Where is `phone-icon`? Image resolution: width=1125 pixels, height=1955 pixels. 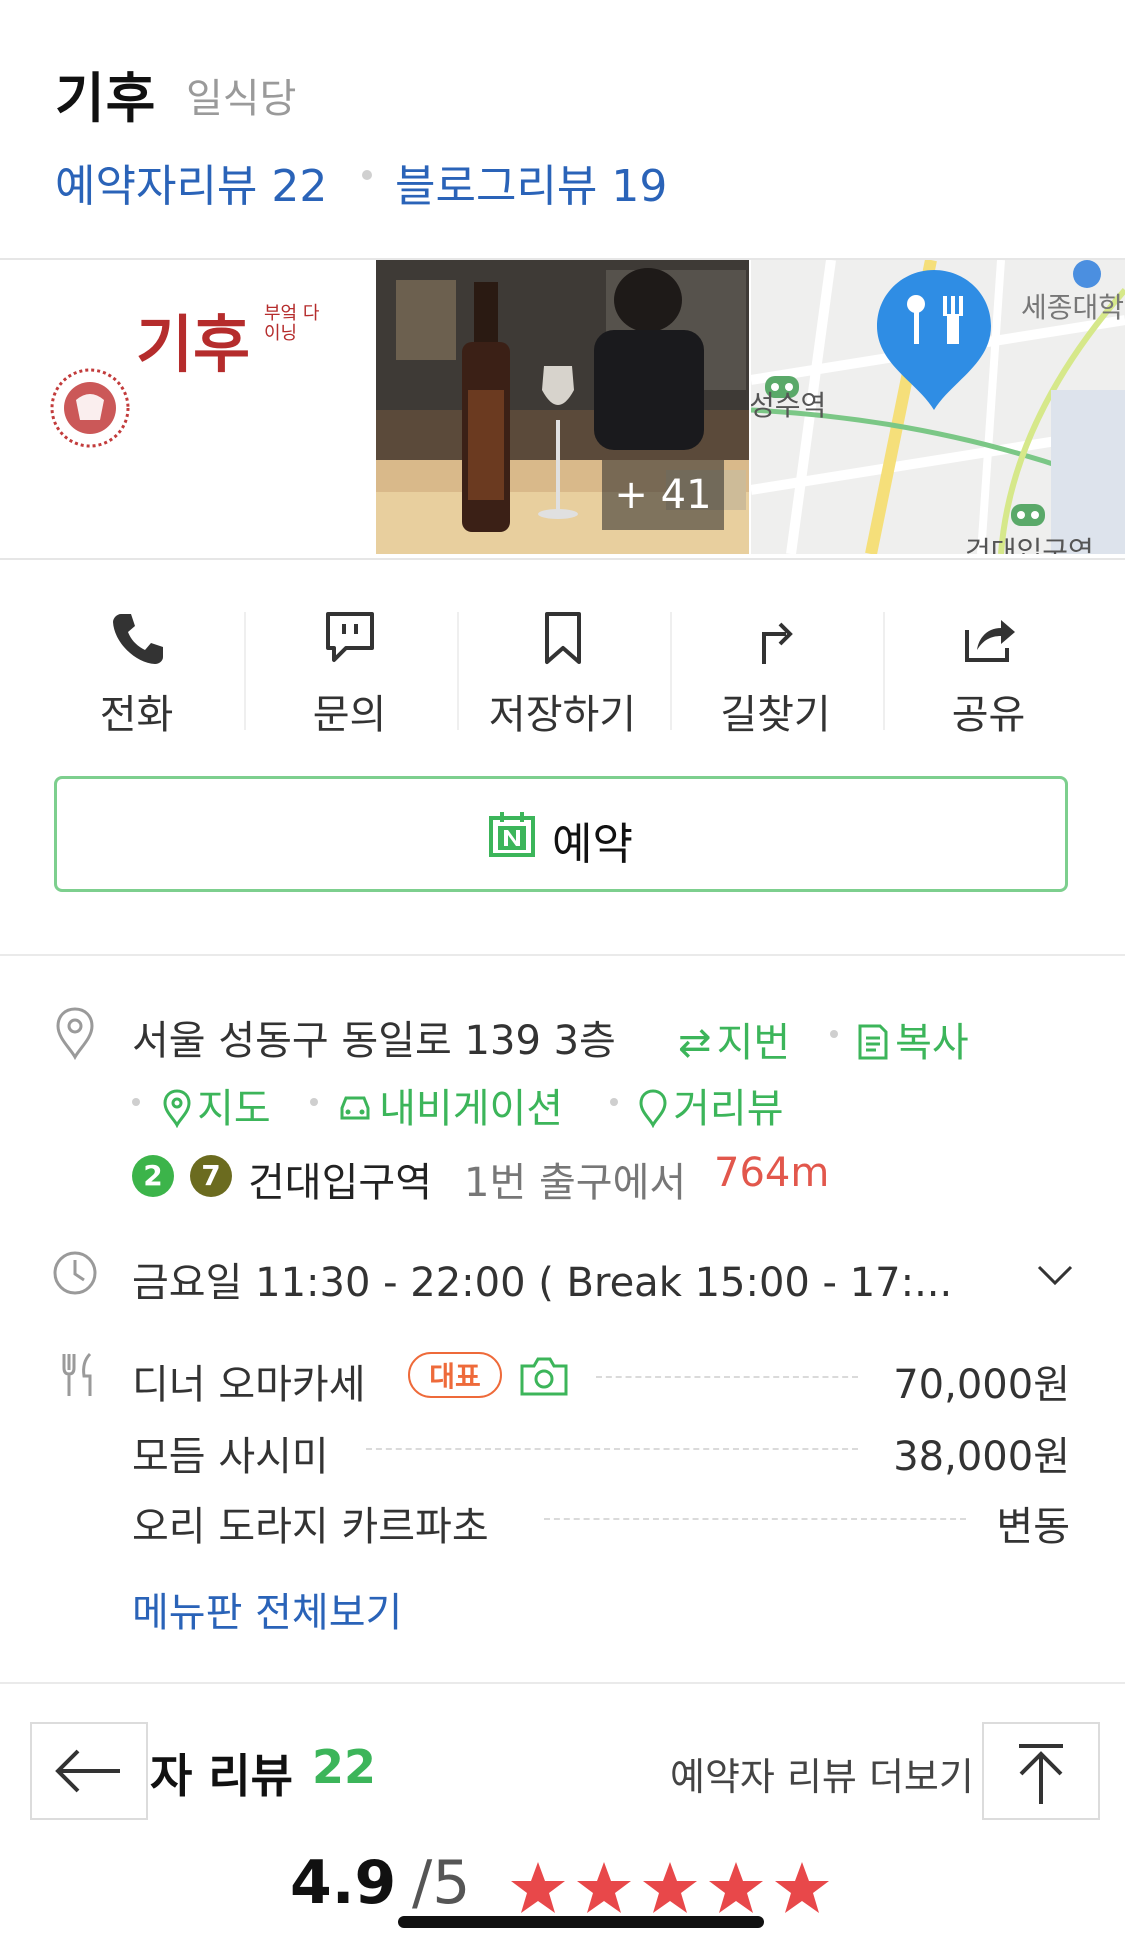 phone-icon is located at coordinates (137, 639).